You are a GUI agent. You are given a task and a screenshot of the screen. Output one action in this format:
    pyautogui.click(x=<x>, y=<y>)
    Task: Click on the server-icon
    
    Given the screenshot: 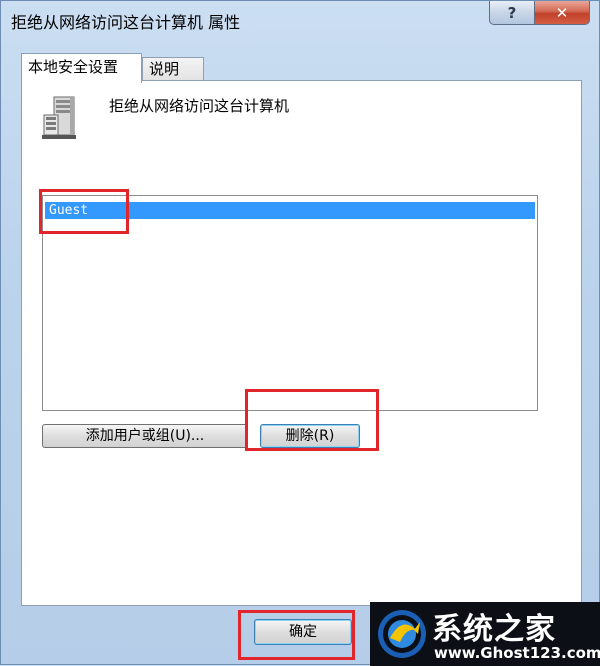 What is the action you would take?
    pyautogui.click(x=59, y=117)
    